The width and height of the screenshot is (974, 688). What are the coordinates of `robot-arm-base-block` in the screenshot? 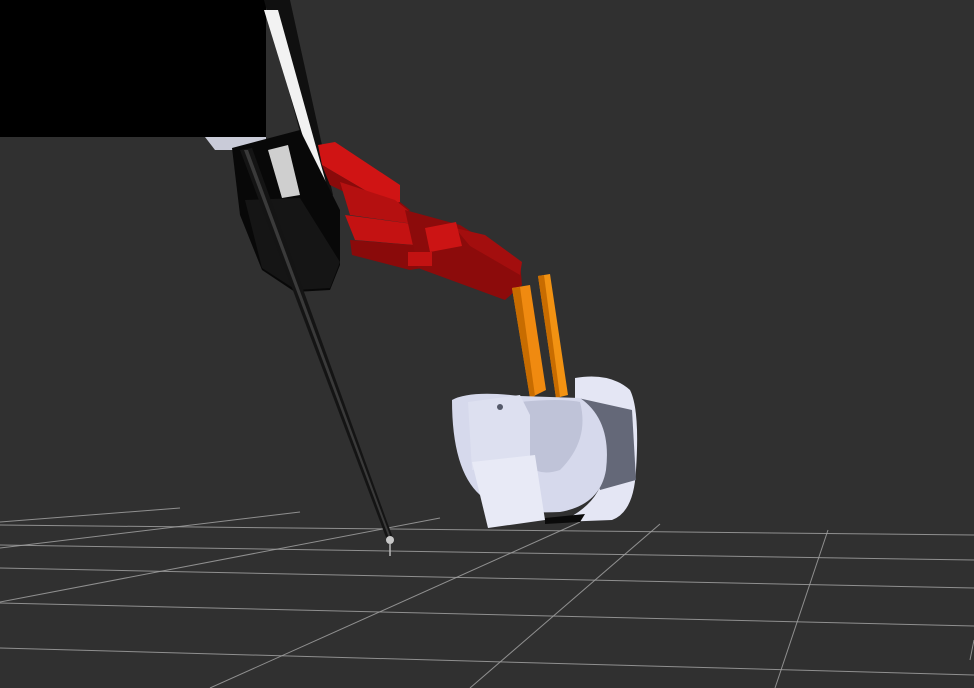 It's located at (133, 75).